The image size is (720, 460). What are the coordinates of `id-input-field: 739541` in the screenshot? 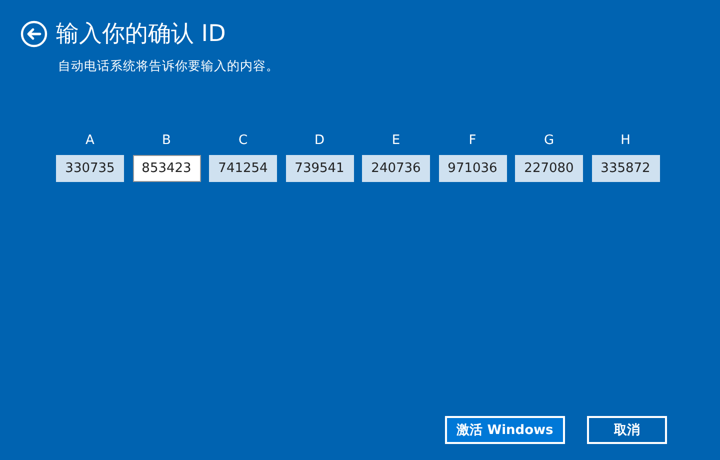 It's located at (320, 168).